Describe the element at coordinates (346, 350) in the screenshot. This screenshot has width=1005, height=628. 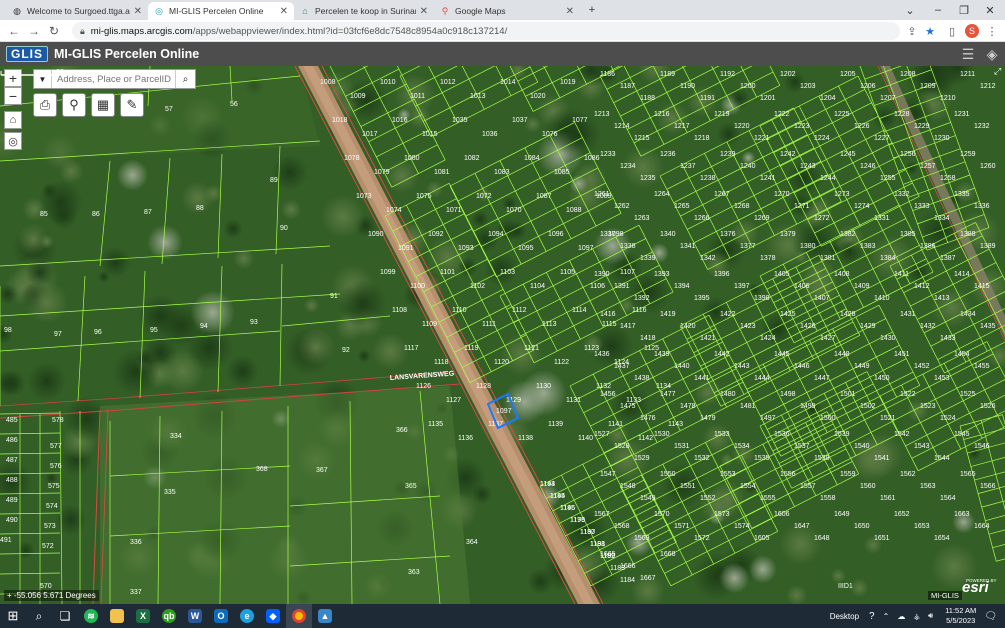
I see `parcel-label: 92` at that location.